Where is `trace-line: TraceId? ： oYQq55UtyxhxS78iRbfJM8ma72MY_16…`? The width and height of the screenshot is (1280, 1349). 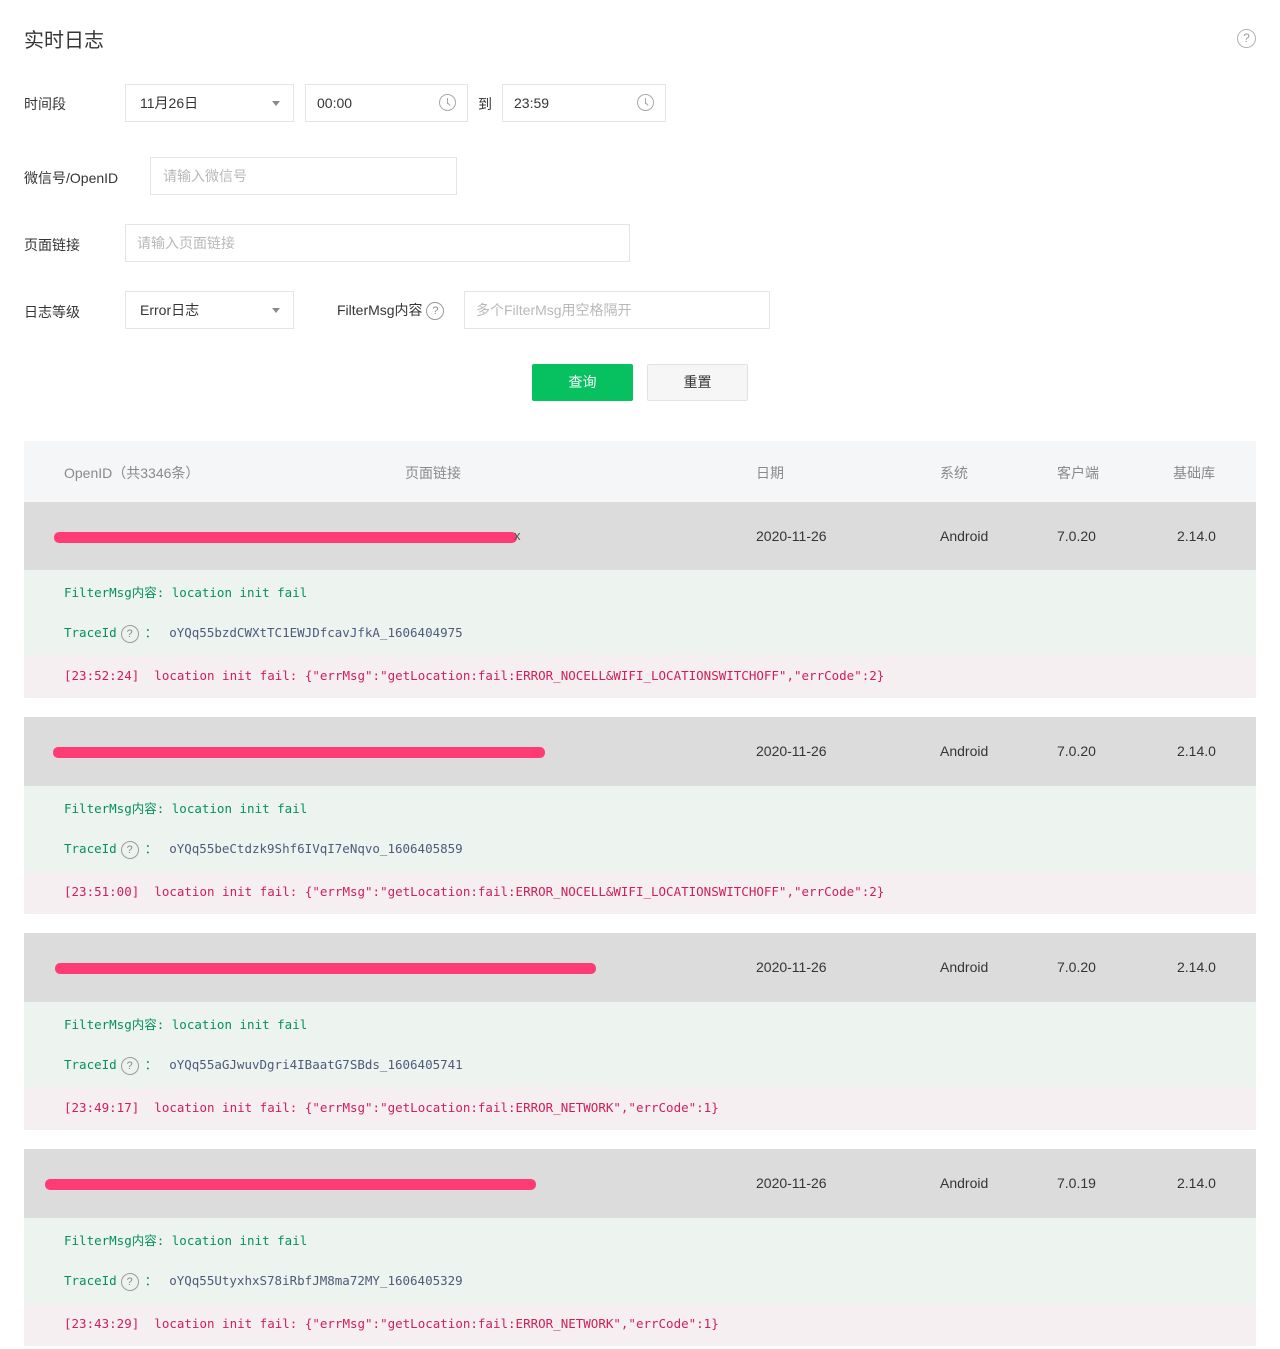
trace-line: TraceId? ： oYQq55UtyxhxS78iRbfJM8ma72MY_16… is located at coordinates (263, 1280).